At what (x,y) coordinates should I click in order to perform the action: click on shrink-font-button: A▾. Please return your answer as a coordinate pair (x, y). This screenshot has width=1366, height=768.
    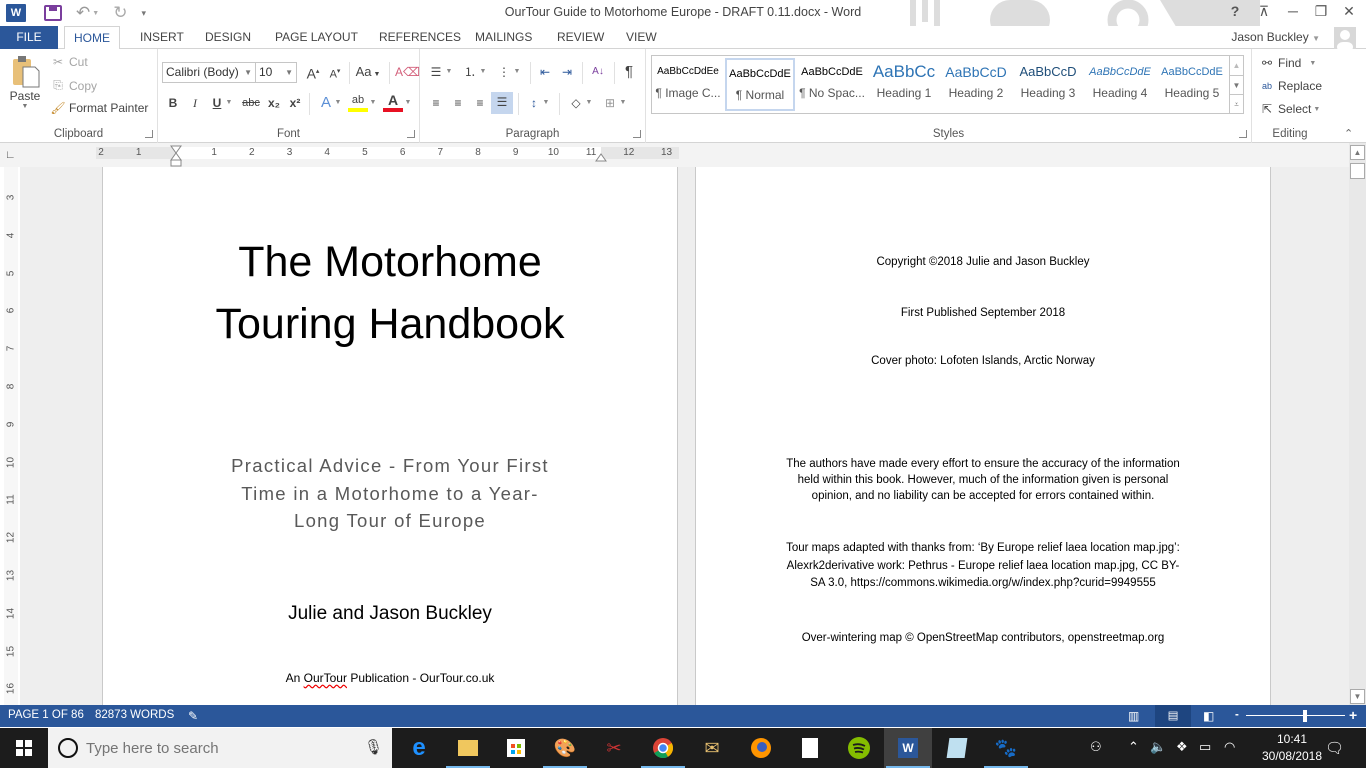
    Looking at the image, I should click on (335, 72).